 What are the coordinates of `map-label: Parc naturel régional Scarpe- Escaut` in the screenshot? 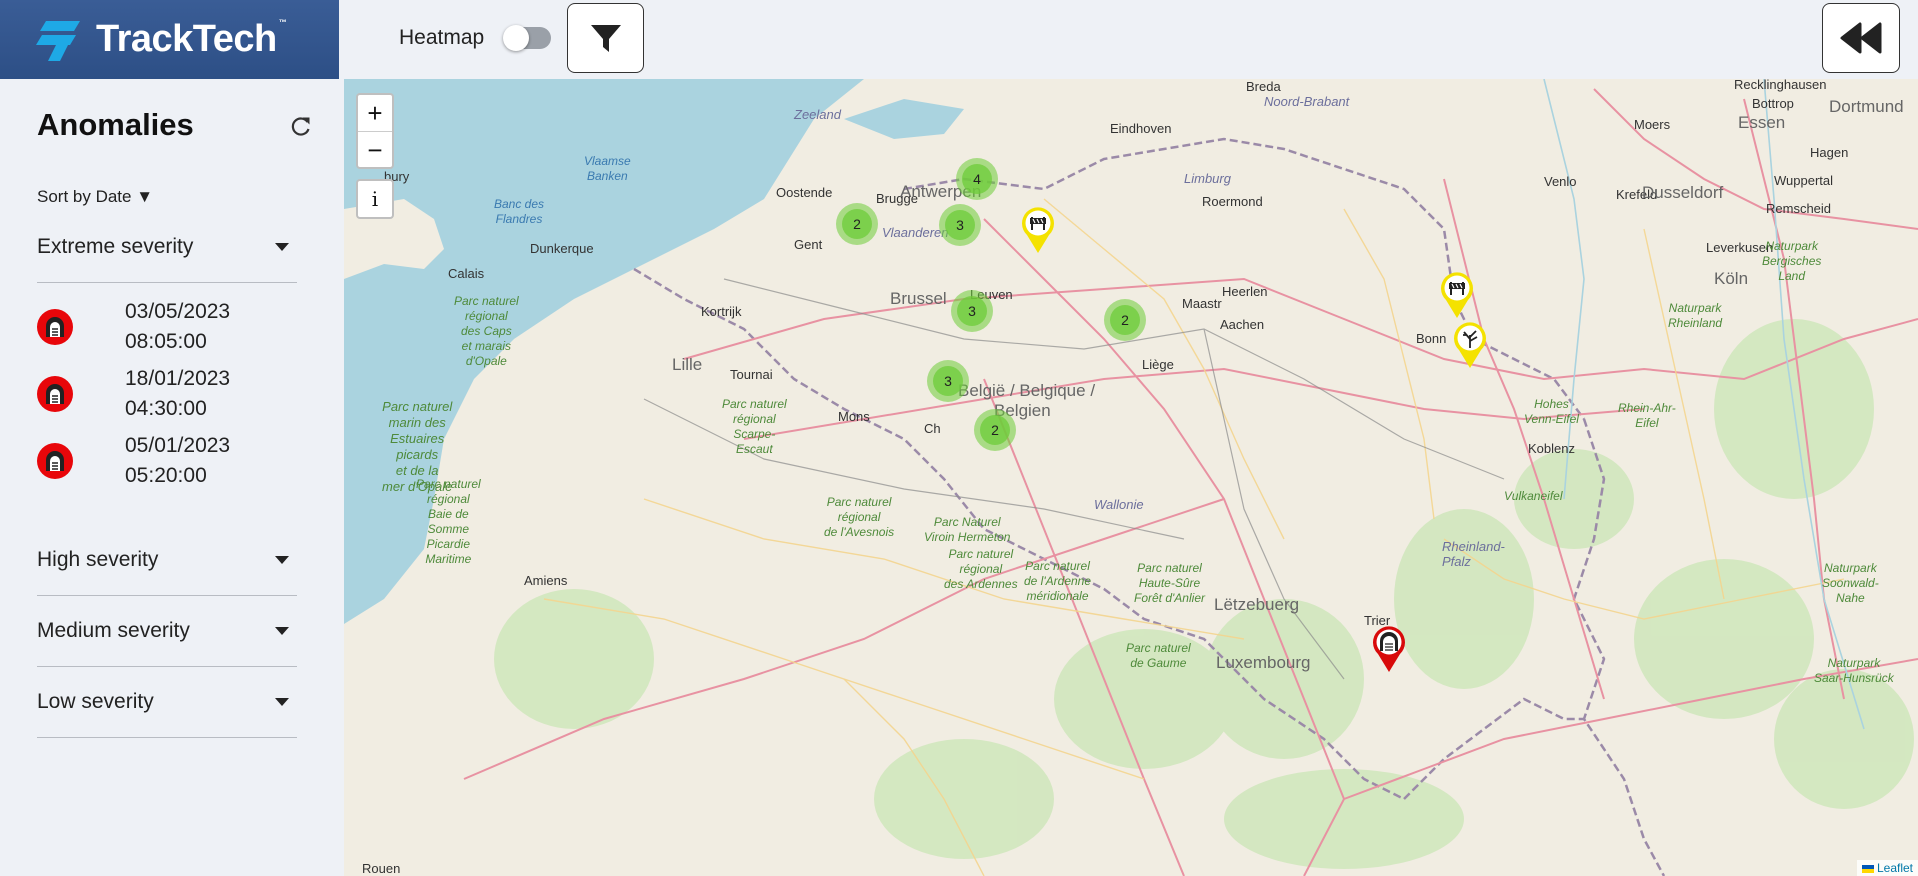 It's located at (754, 426).